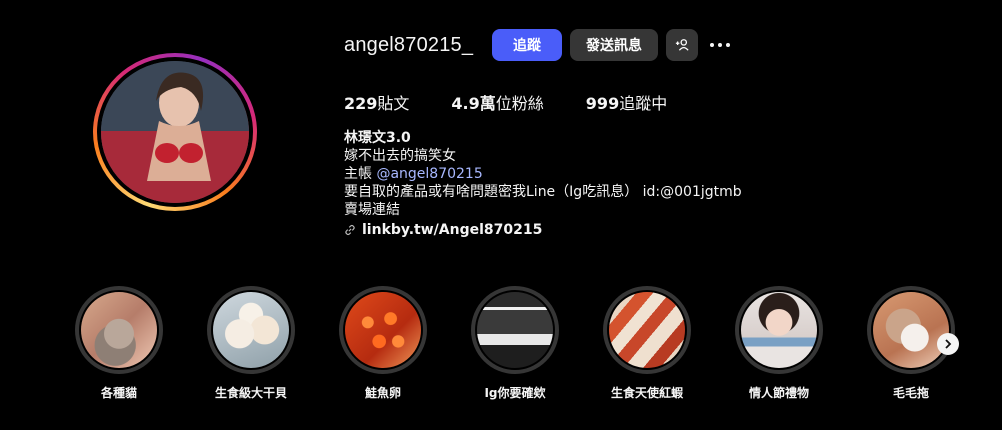  I want to click on more-options-icon, so click(722, 45).